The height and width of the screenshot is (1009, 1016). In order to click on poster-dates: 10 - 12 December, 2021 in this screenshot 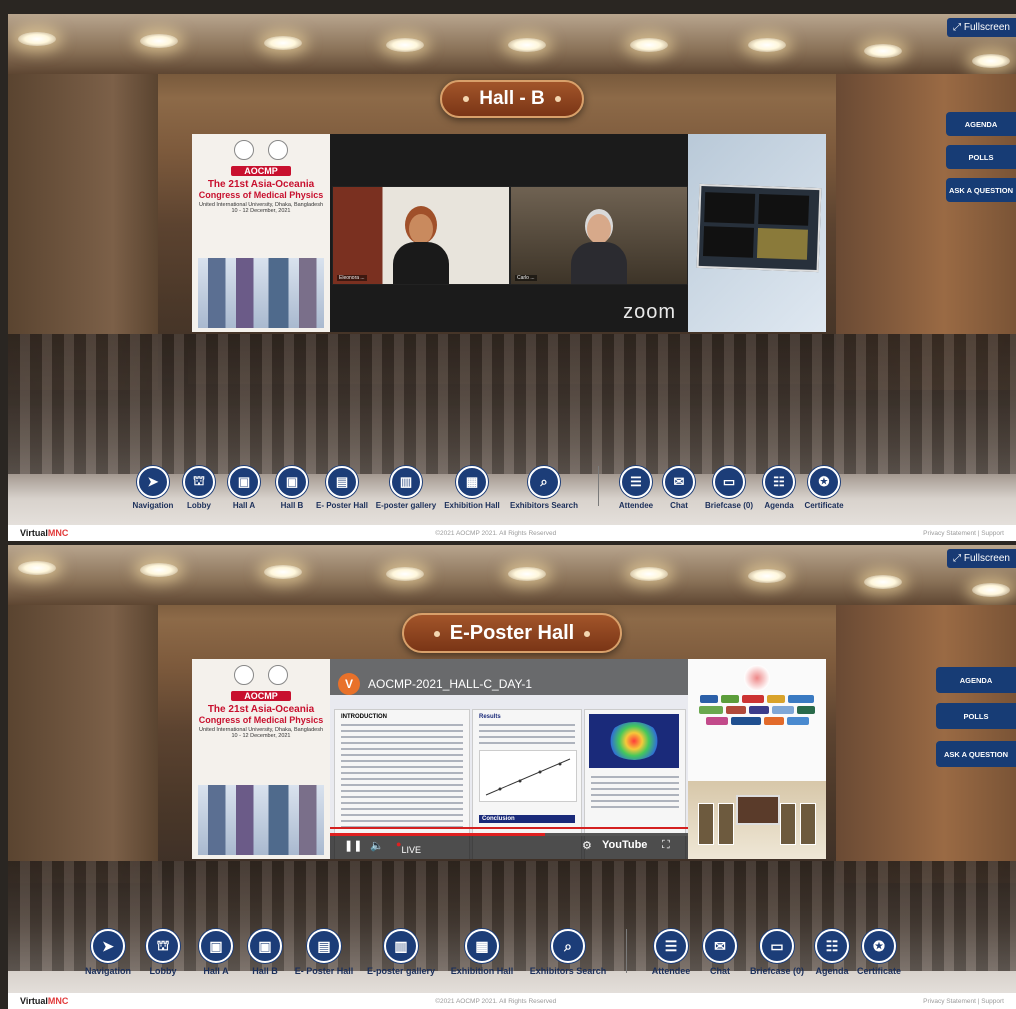, I will do `click(261, 211)`.